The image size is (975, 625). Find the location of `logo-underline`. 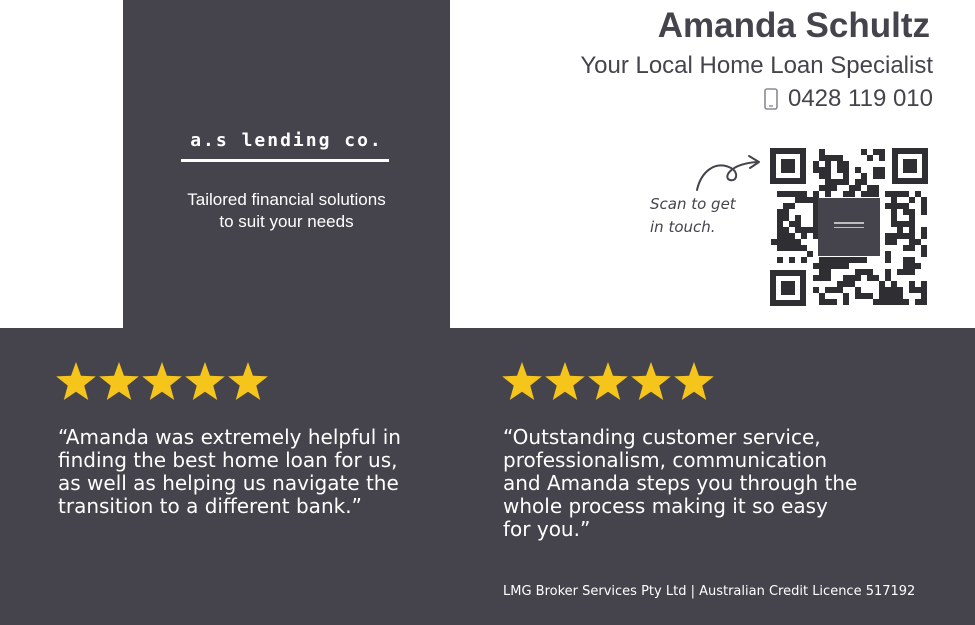

logo-underline is located at coordinates (285, 160).